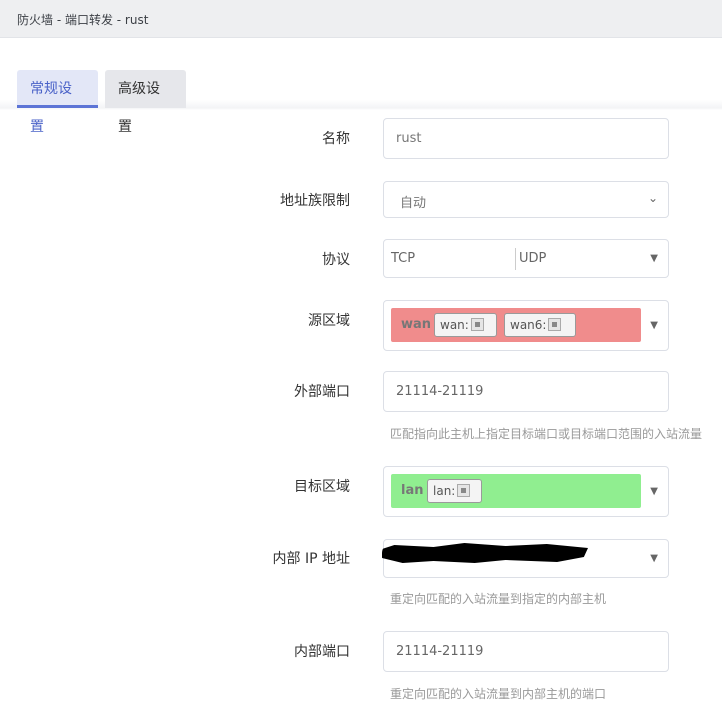 The width and height of the screenshot is (722, 715). Describe the element at coordinates (485, 553) in the screenshot. I see `redaction-mark` at that location.